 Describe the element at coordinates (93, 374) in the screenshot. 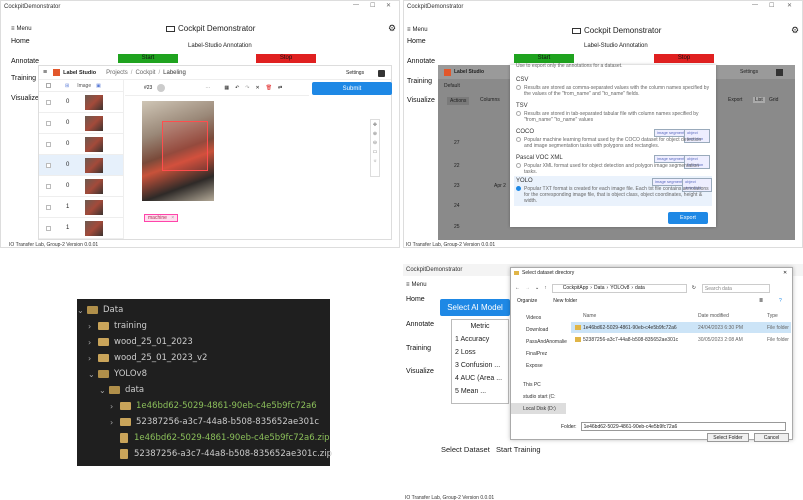

I see `chevron-down-icon: ⌄` at that location.